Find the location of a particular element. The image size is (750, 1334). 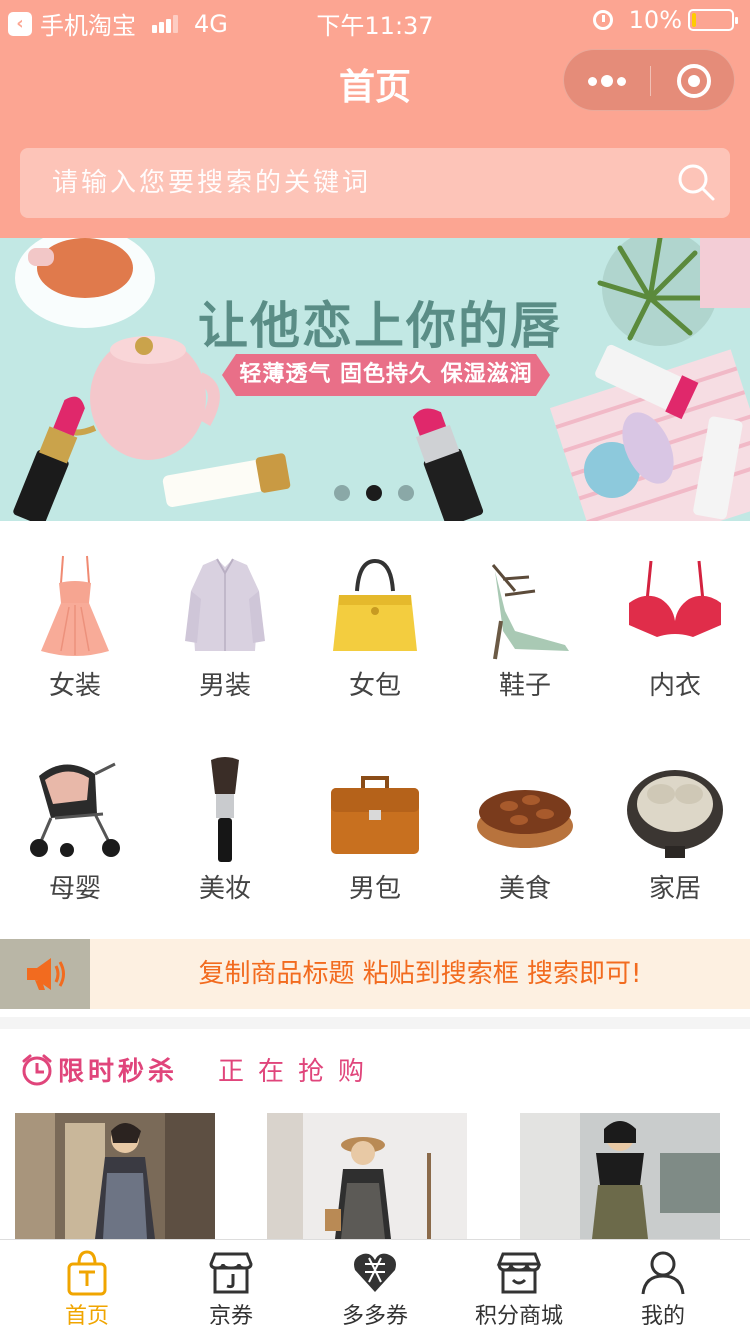

category-label: 内衣 is located at coordinates (674, 686).